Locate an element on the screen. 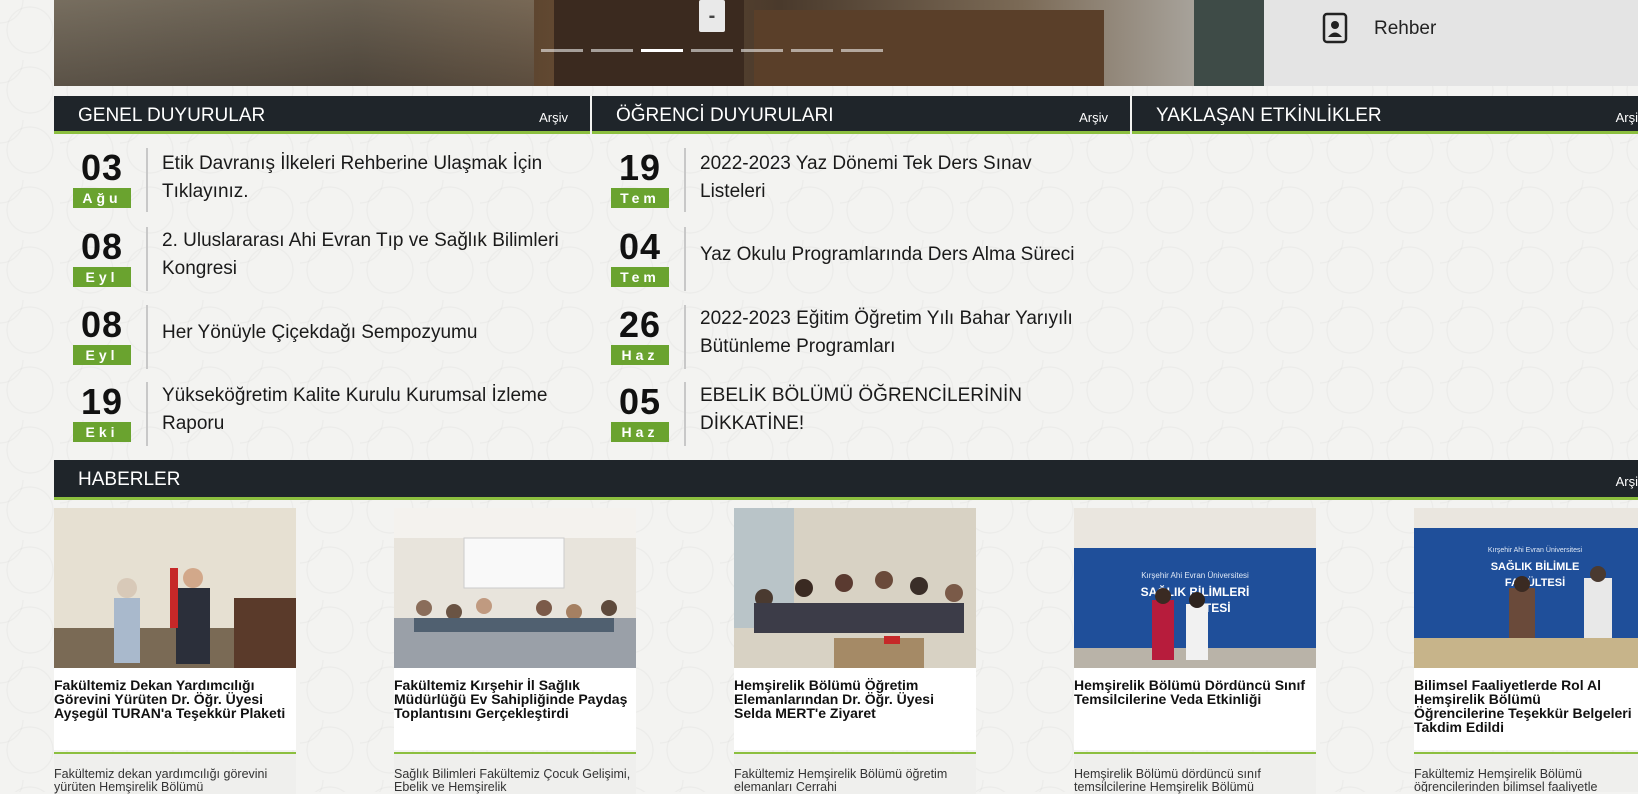  announcement-date: 19 Eki is located at coordinates (102, 413).